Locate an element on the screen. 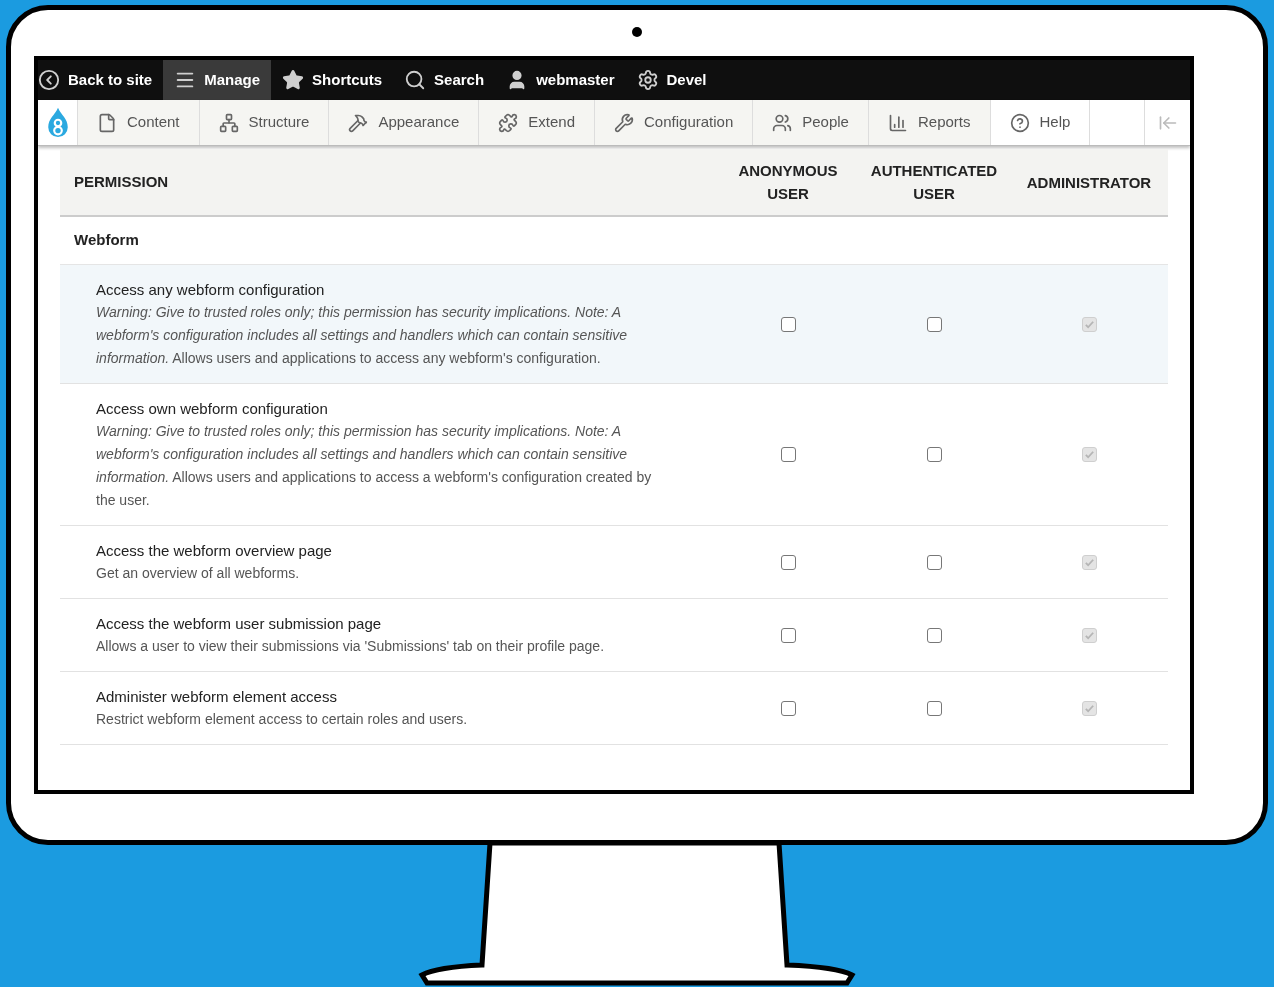 The image size is (1274, 987). toolbar-item: Search is located at coordinates (444, 80).